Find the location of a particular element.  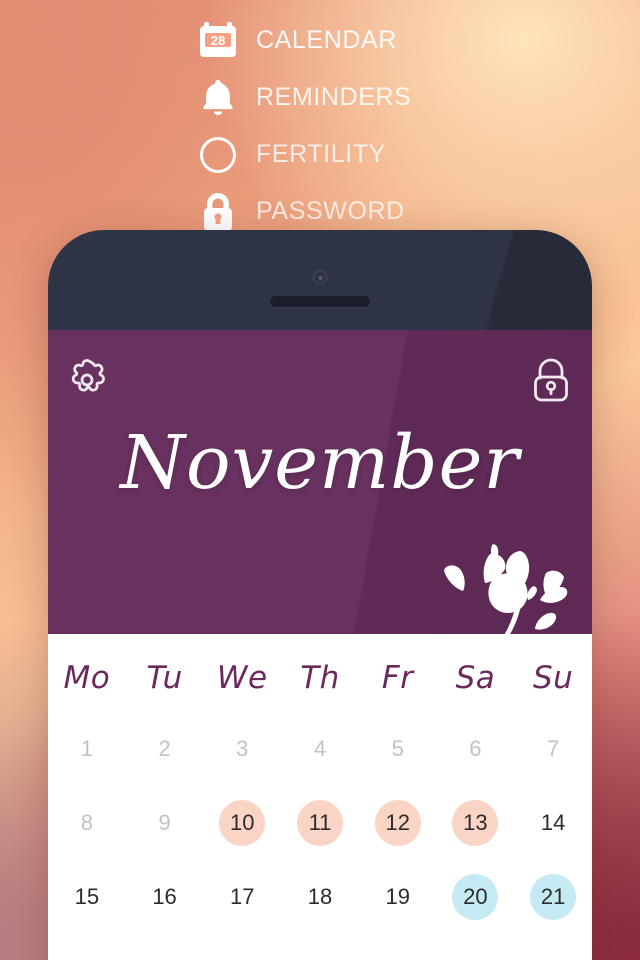

weekday-sa: Sa is located at coordinates (475, 678).